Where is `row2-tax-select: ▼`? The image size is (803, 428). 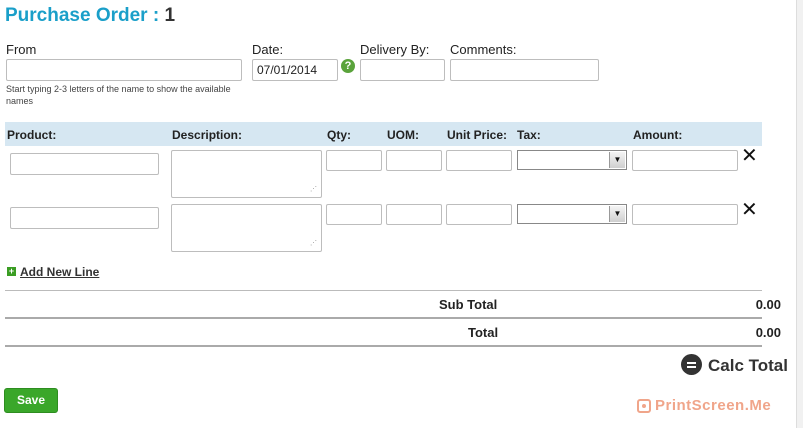 row2-tax-select: ▼ is located at coordinates (572, 214).